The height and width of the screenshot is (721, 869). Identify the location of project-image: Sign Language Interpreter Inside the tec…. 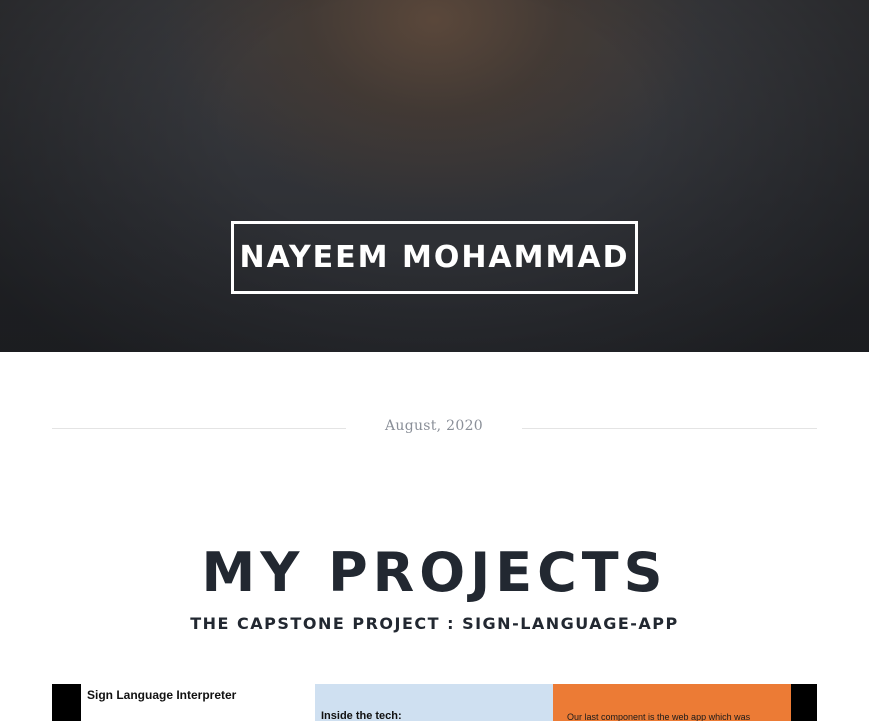
(434, 702).